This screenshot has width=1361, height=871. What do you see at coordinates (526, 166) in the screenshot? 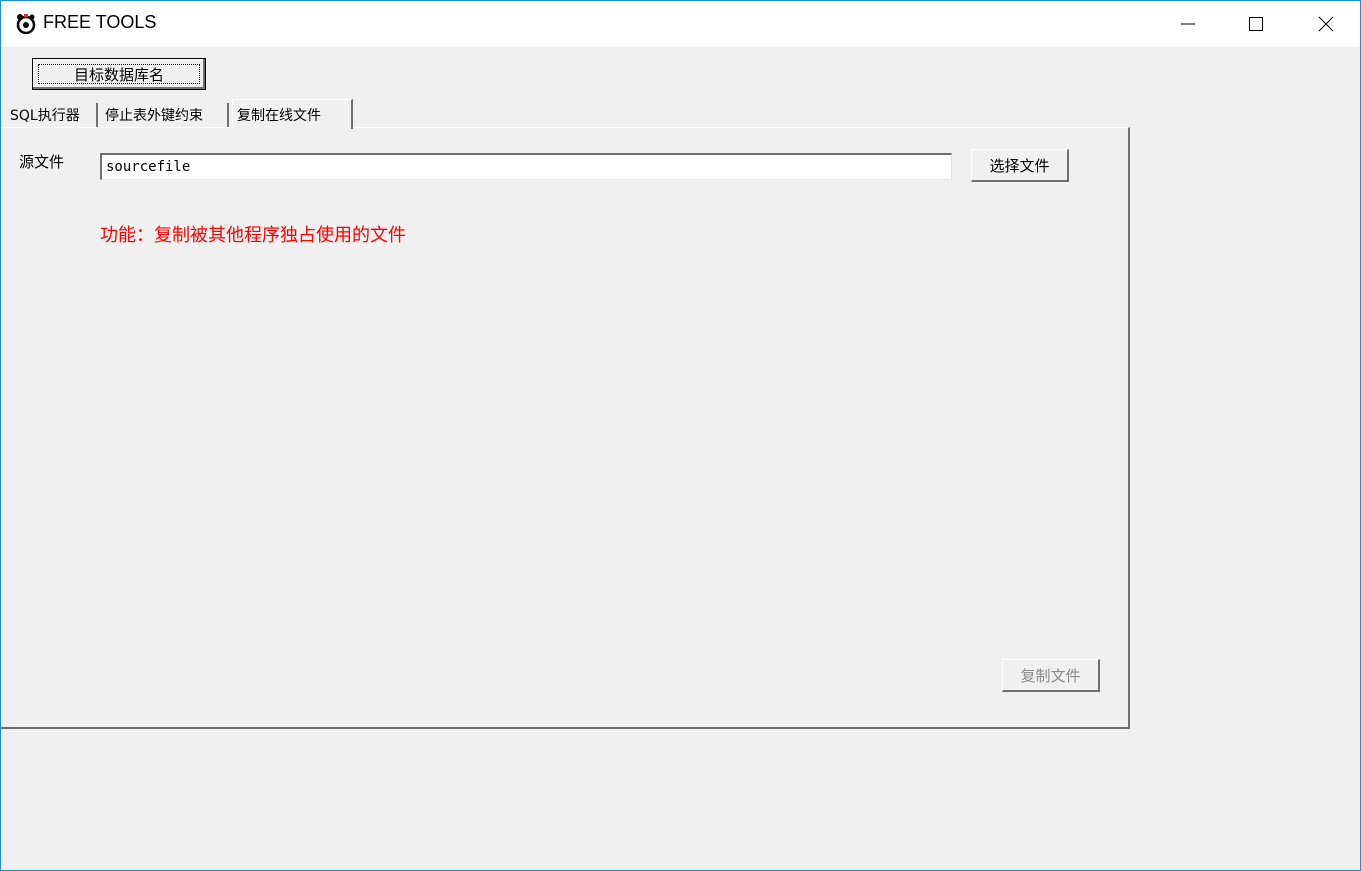
I see `source-file-input` at bounding box center [526, 166].